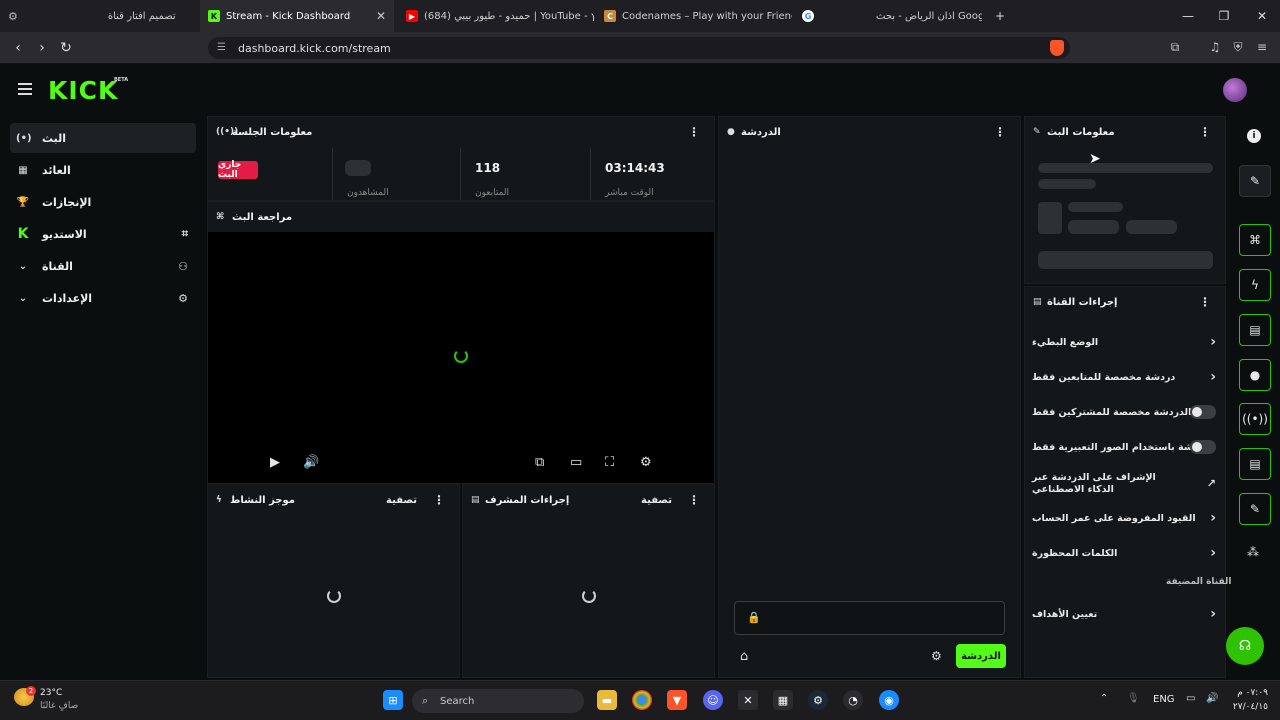  Describe the element at coordinates (1175, 48) in the screenshot. I see `screenshot-icon: ⧉` at that location.